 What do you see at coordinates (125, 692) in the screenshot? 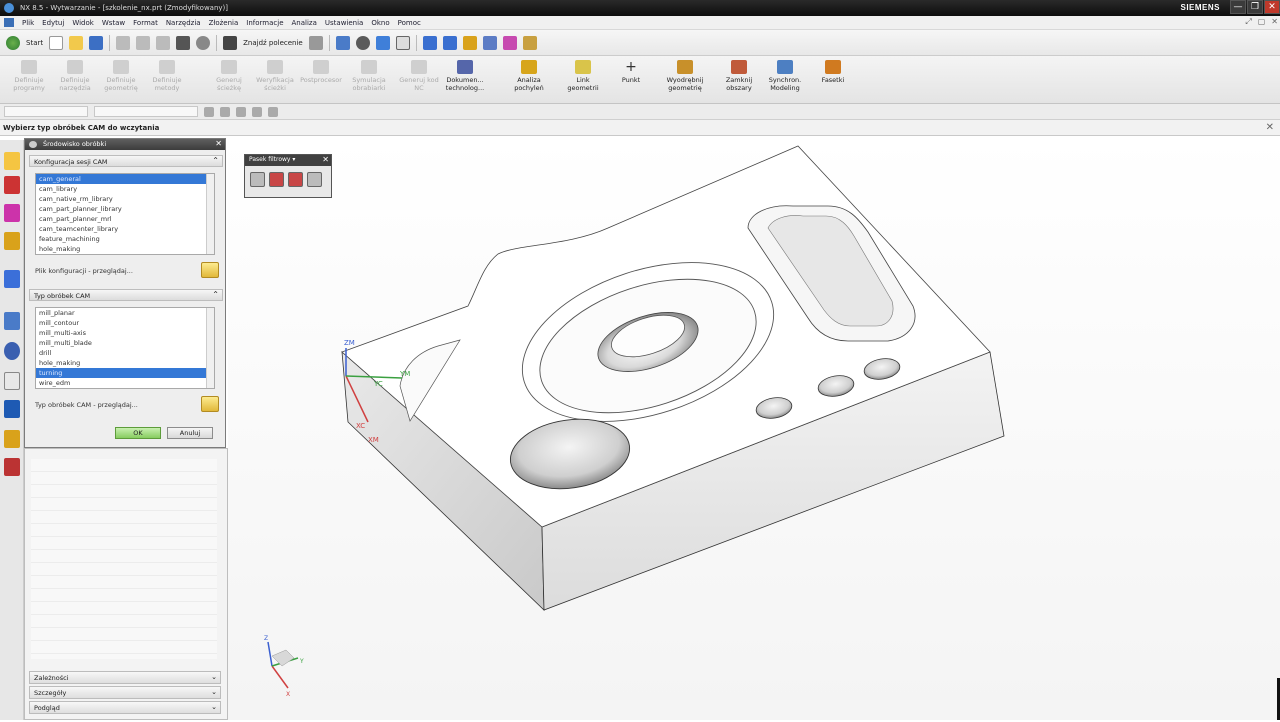
I see `navigator-details: Szczegóły ⌄` at bounding box center [125, 692].